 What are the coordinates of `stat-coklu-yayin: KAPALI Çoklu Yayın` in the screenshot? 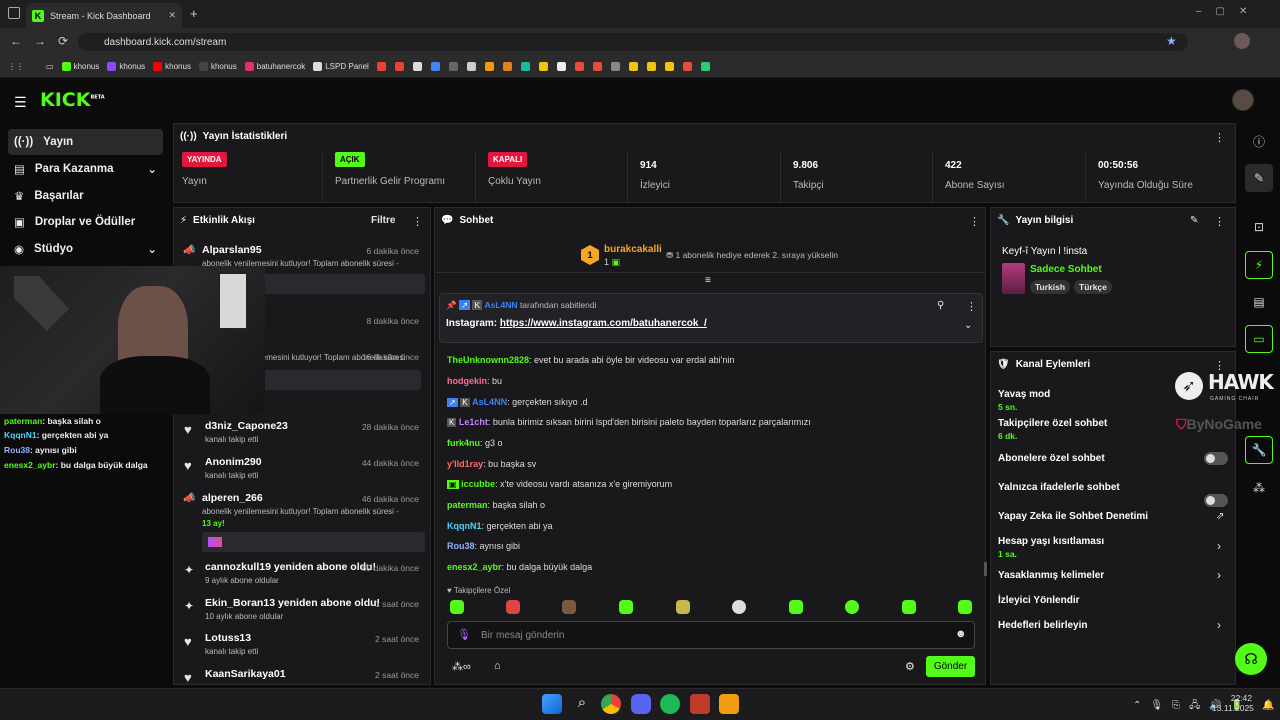 It's located at (508, 177).